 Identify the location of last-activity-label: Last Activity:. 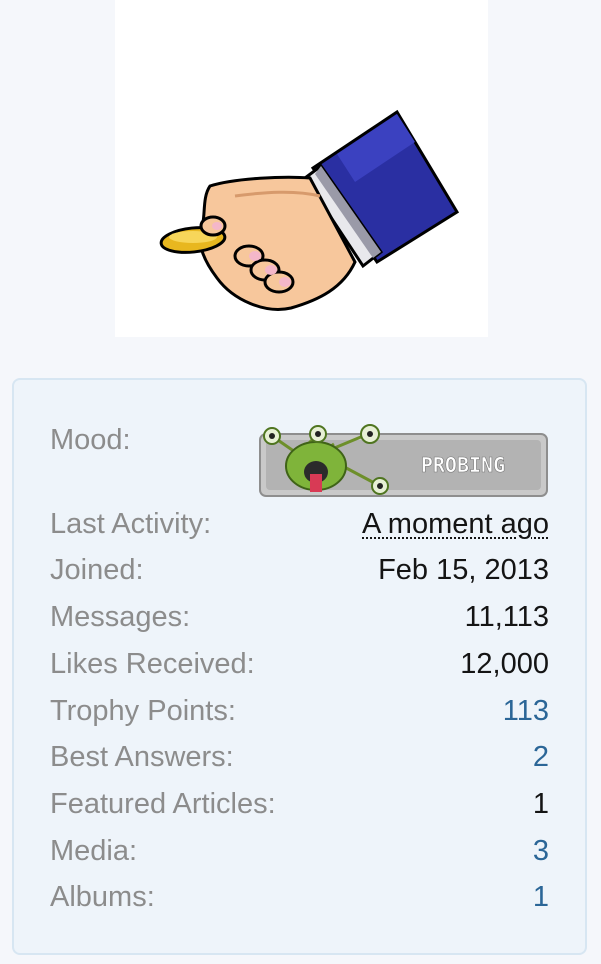
(131, 524).